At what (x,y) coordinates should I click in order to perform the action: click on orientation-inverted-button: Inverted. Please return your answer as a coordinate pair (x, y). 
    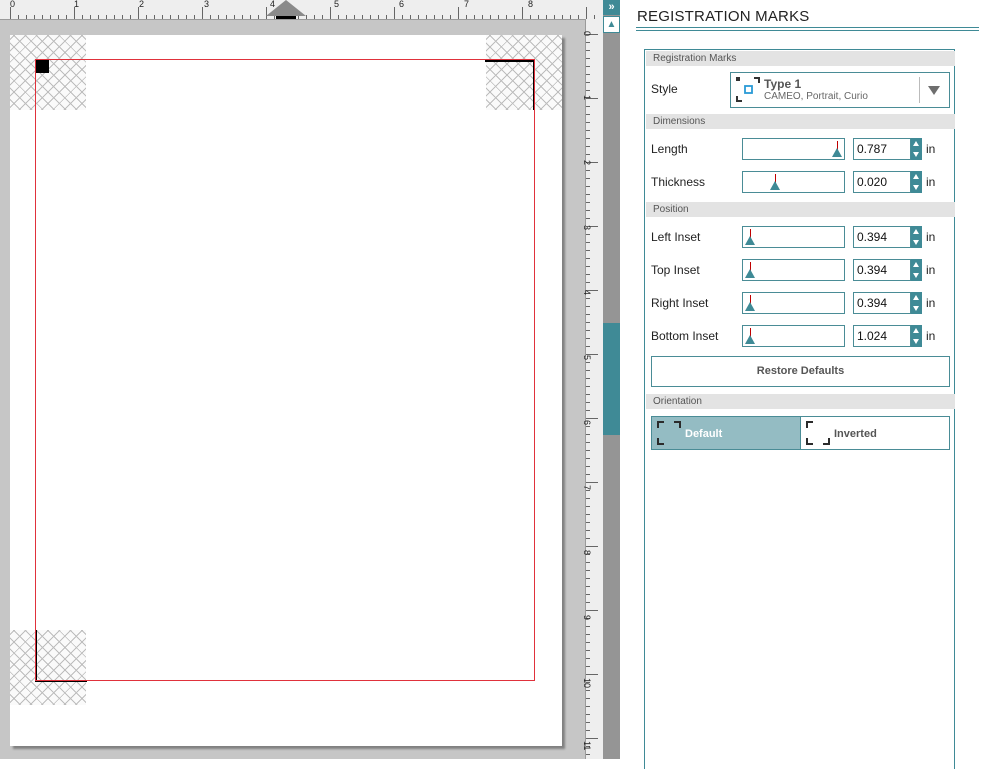
    Looking at the image, I should click on (875, 433).